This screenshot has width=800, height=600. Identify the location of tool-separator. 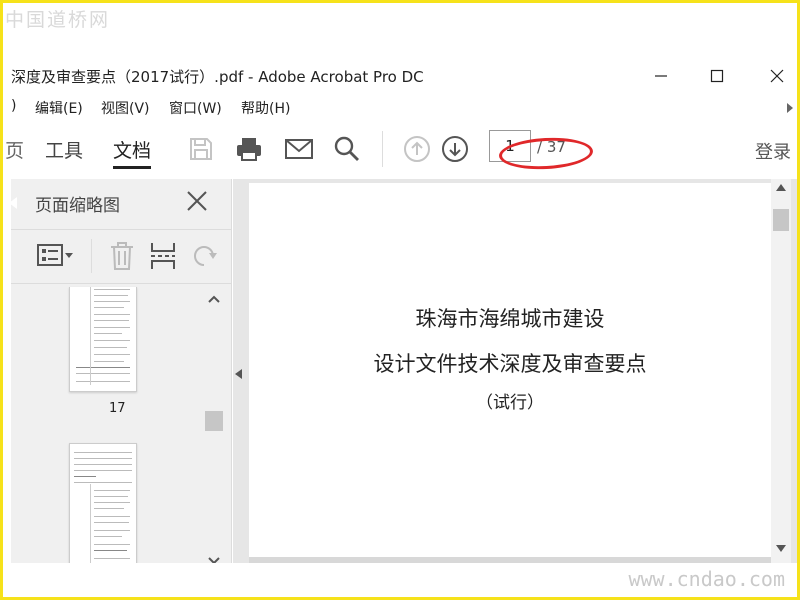
(91, 256).